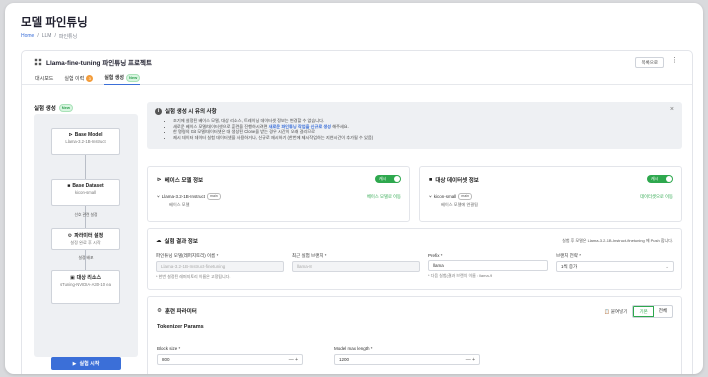  What do you see at coordinates (667, 266) in the screenshot?
I see `chevron-down-icon: ⌄` at bounding box center [667, 266].